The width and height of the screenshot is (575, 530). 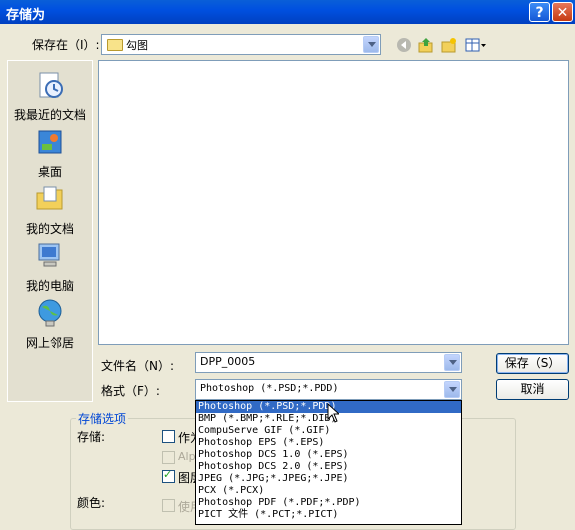 I want to click on view-menu-icon, so click(x=476, y=45).